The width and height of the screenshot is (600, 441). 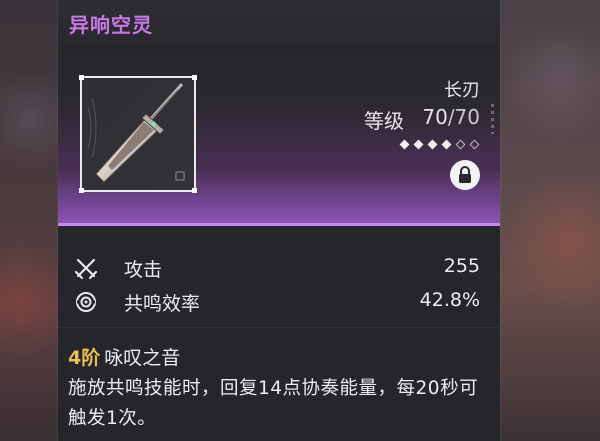 I want to click on scroll-indicator, so click(x=492, y=119).